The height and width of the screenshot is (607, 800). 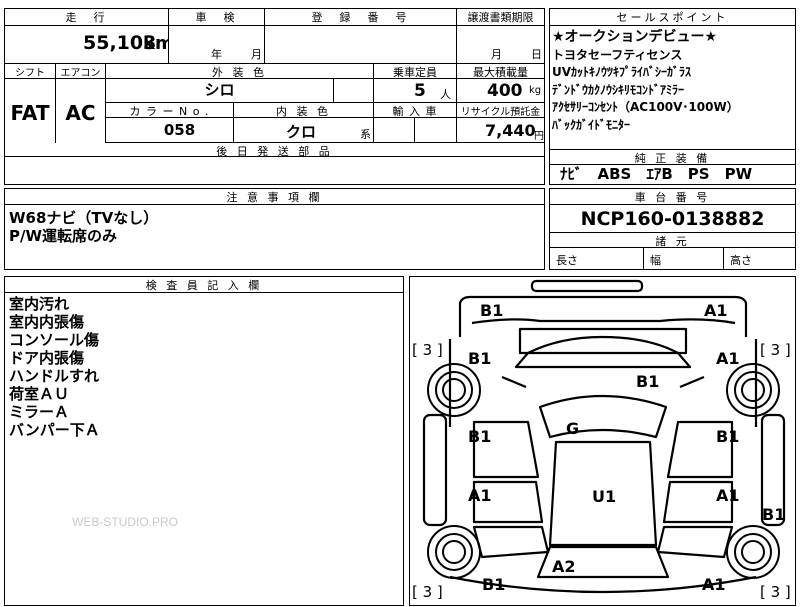 I want to click on tire-front-left-label: [ 3 ], so click(x=427, y=350).